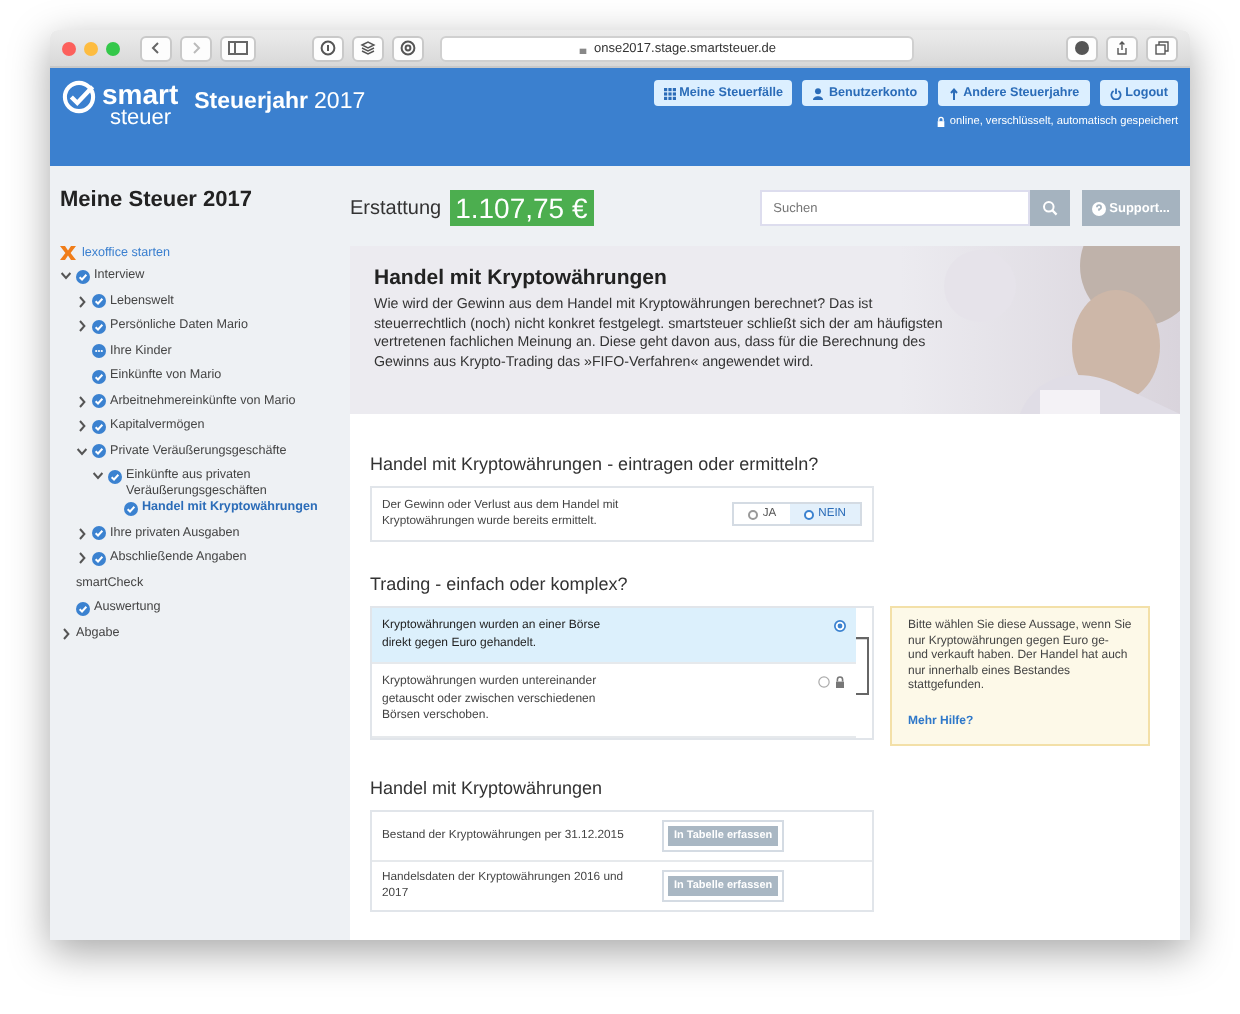 The height and width of the screenshot is (1014, 1240). What do you see at coordinates (1115, 93) in the screenshot?
I see `power-icon` at bounding box center [1115, 93].